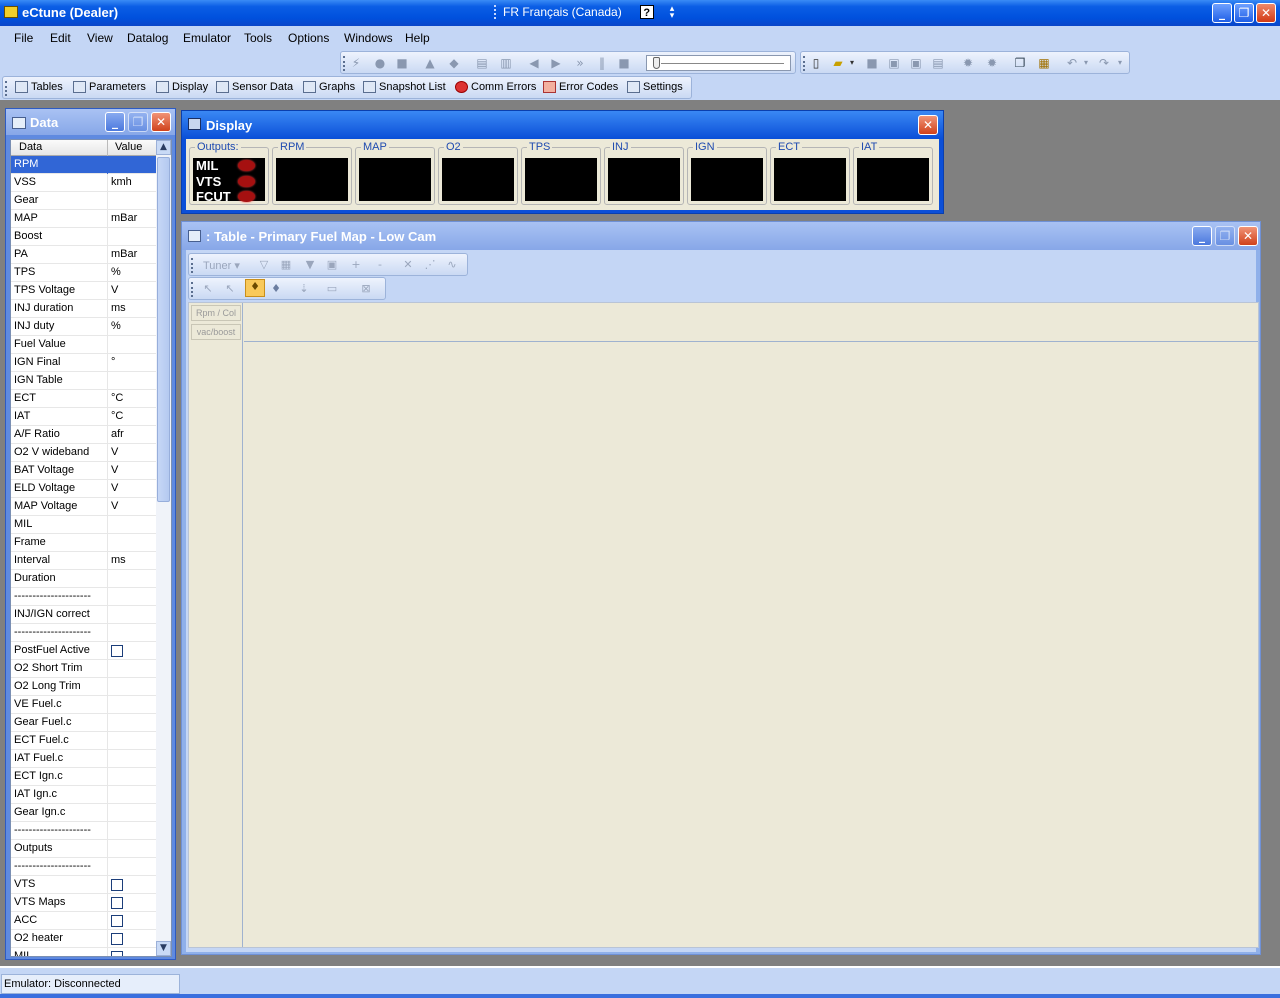 The width and height of the screenshot is (1280, 998). What do you see at coordinates (163, 548) in the screenshot?
I see `data-grid-scrollbar: ▲ ▼` at bounding box center [163, 548].